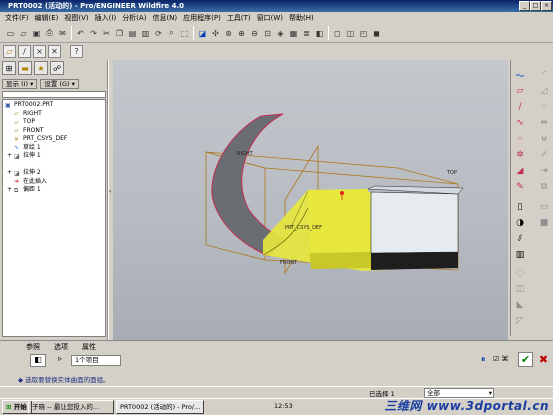 This screenshot has height=415, width=553. What do you see at coordinates (164, 18) in the screenshot?
I see `menu-info: 信息(N)` at bounding box center [164, 18].